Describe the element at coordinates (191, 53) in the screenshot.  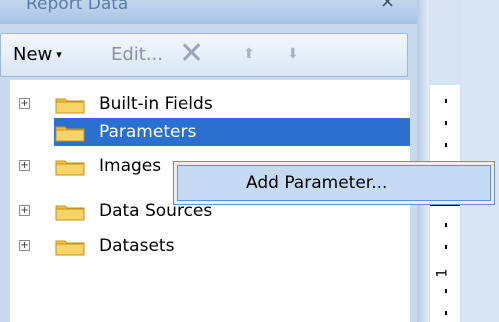
I see `delete-icon: ✕` at that location.